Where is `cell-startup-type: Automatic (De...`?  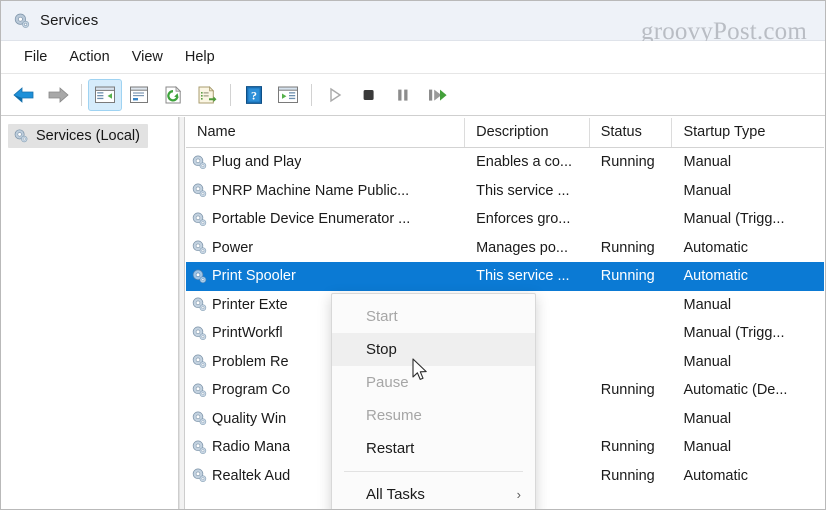 cell-startup-type: Automatic (De... is located at coordinates (735, 390).